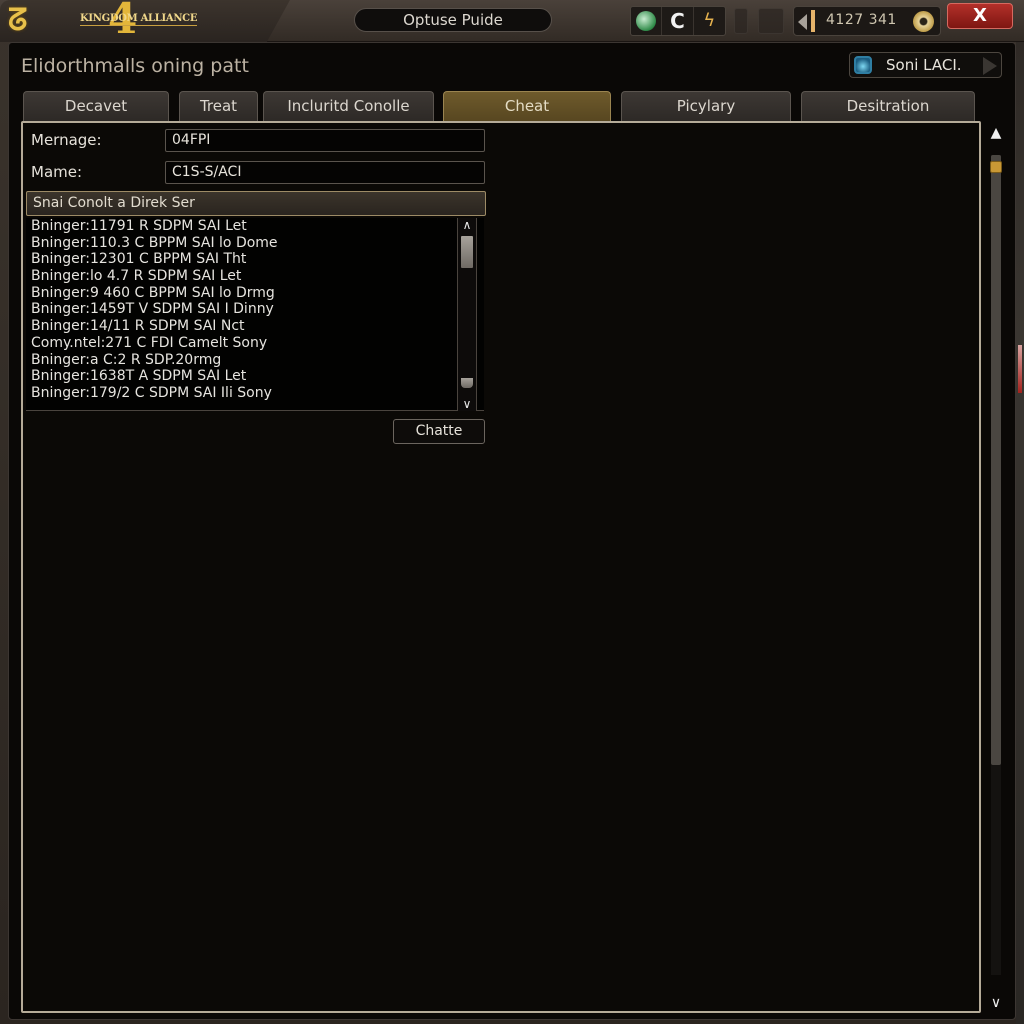 This screenshot has height=1024, width=1024. I want to click on list-item: Bninger:lo 4.7 R SDPM SAI Let, so click(255, 276).